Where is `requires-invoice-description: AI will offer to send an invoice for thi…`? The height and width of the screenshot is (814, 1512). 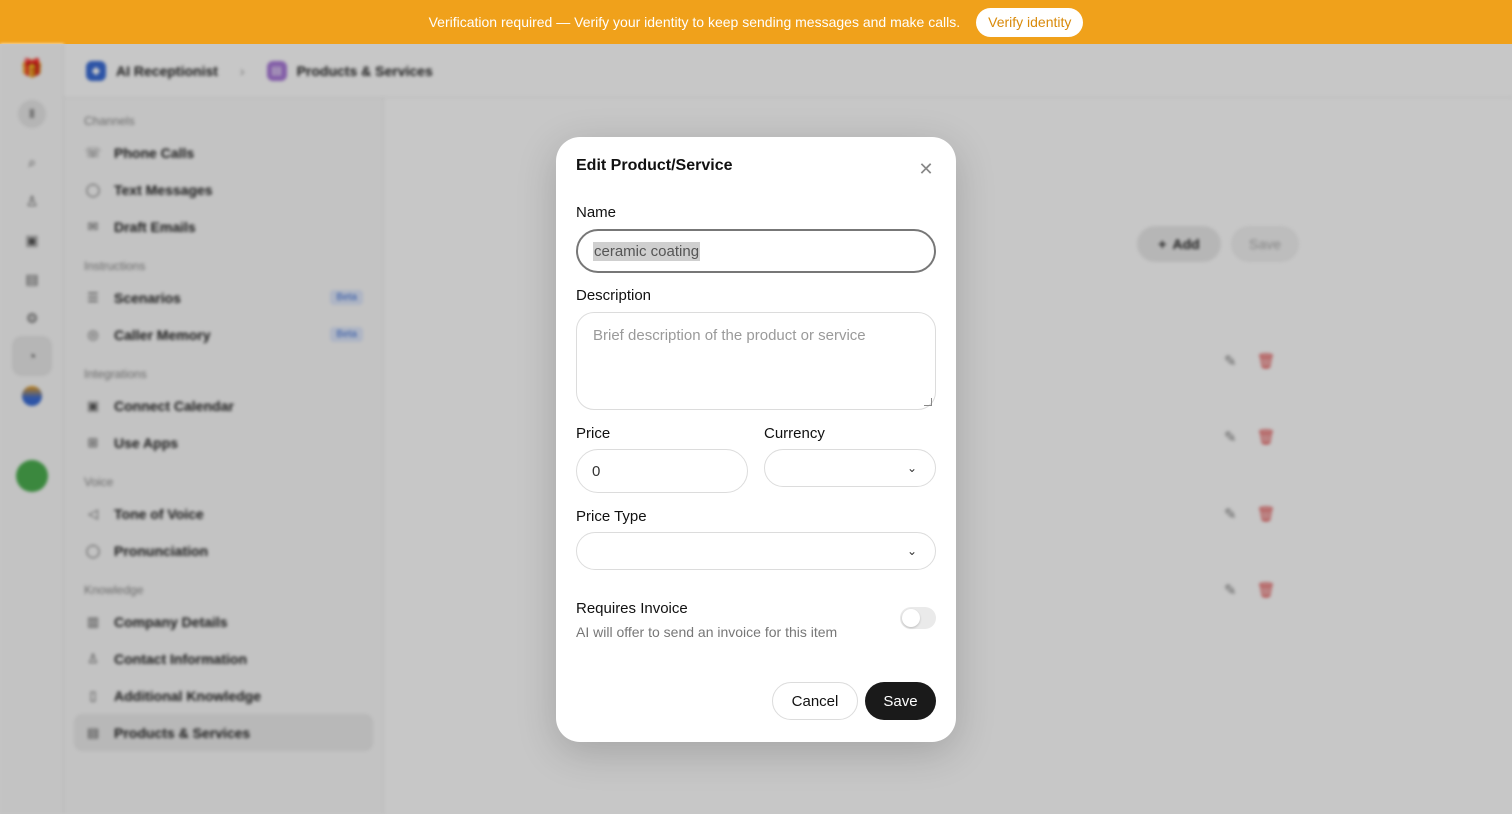
requires-invoice-description: AI will offer to send an invoice for thi… is located at coordinates (707, 632).